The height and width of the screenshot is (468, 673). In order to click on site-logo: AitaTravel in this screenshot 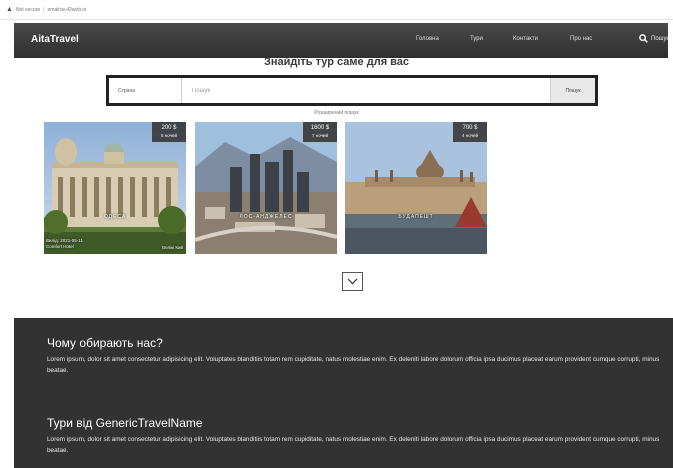, I will do `click(55, 39)`.